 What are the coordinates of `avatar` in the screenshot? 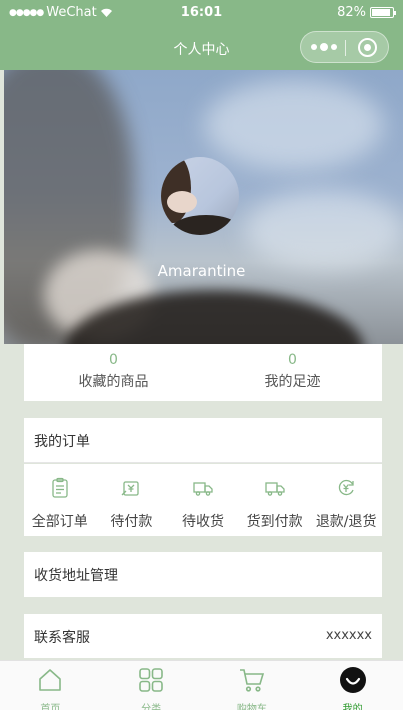 It's located at (200, 196).